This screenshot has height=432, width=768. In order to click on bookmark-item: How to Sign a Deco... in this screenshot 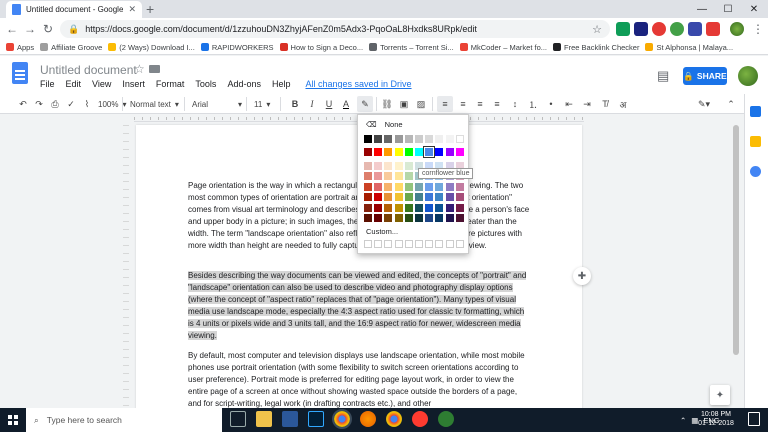, I will do `click(321, 47)`.